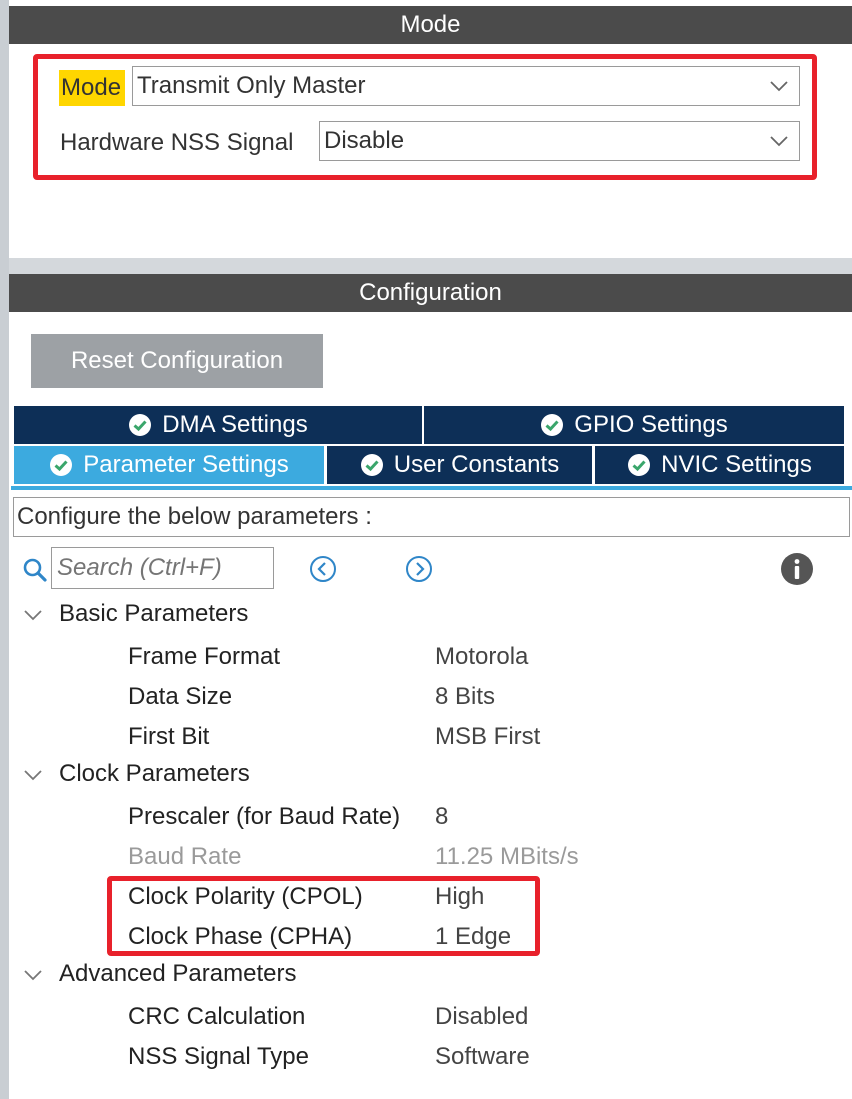 This screenshot has height=1099, width=852. I want to click on hardware-nss-select-value: Disable, so click(364, 140).